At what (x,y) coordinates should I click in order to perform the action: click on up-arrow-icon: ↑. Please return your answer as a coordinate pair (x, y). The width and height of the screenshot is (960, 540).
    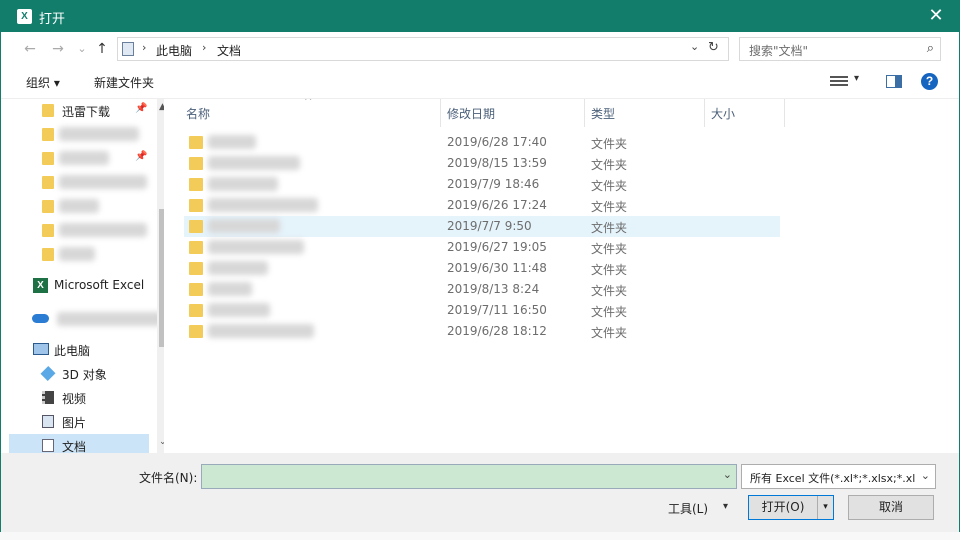
    Looking at the image, I should click on (102, 49).